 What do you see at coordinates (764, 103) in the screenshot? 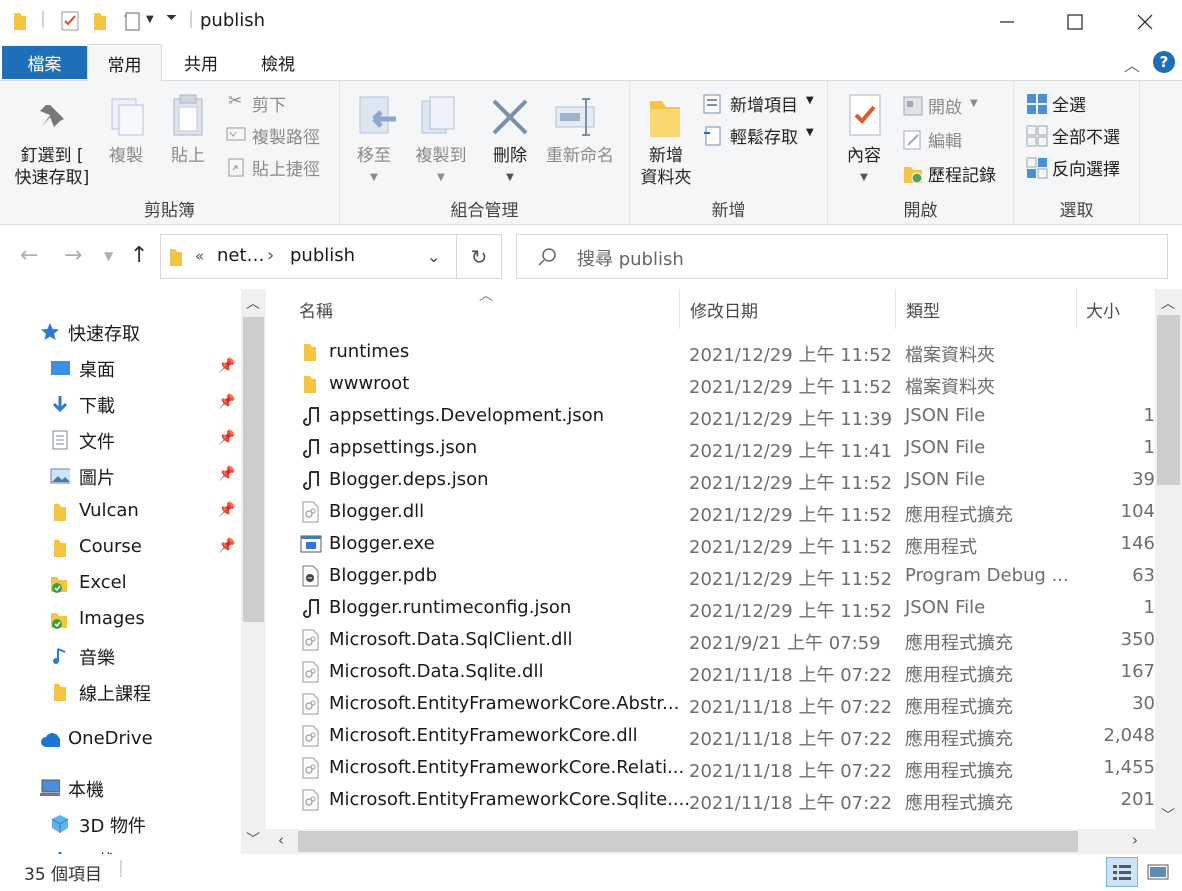
I see `new-item-button: 新增項目` at bounding box center [764, 103].